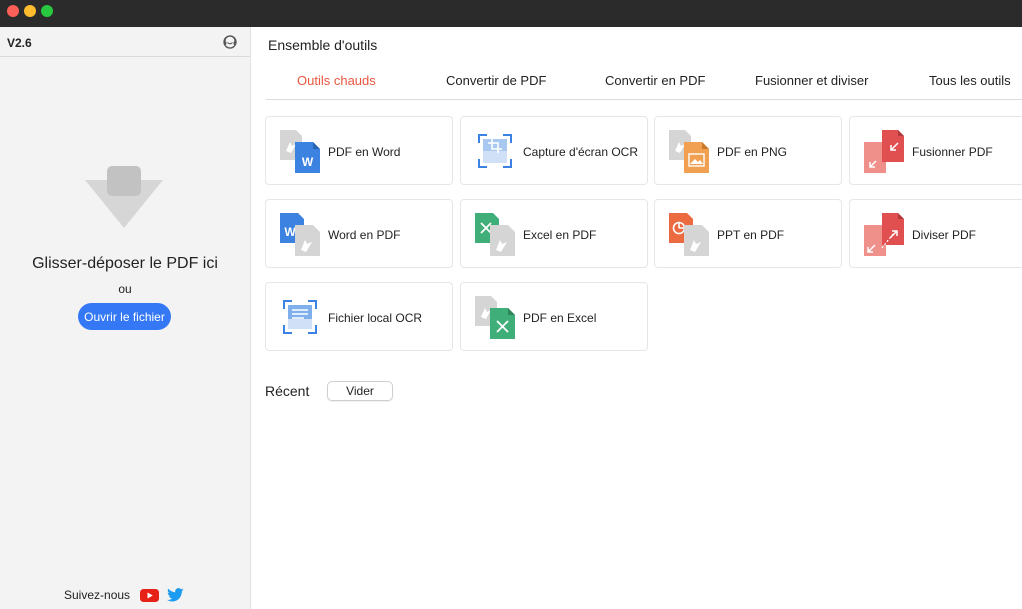 The height and width of the screenshot is (609, 1022). What do you see at coordinates (364, 152) in the screenshot?
I see `tool-label: PDF en Word` at bounding box center [364, 152].